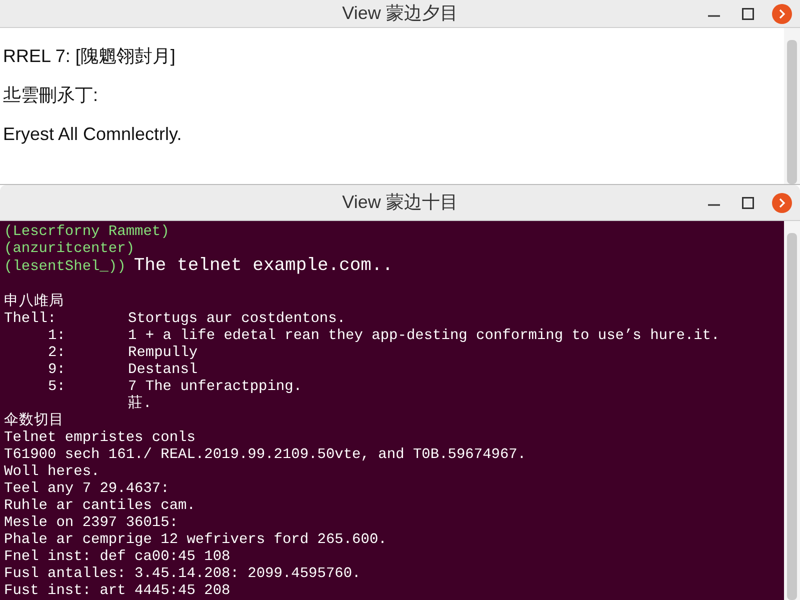  I want to click on terminal-line: Telnet empristes conls, so click(100, 438).